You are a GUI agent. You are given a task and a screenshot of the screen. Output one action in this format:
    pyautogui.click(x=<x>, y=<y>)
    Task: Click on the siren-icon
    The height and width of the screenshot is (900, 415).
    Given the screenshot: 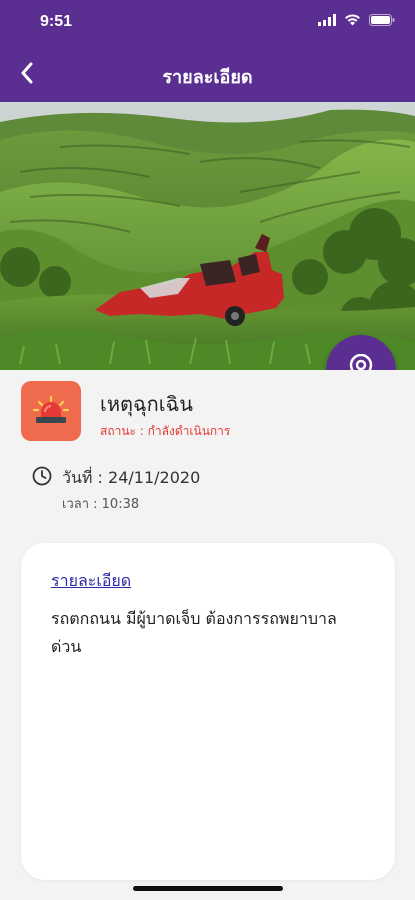 What is the action you would take?
    pyautogui.click(x=51, y=409)
    